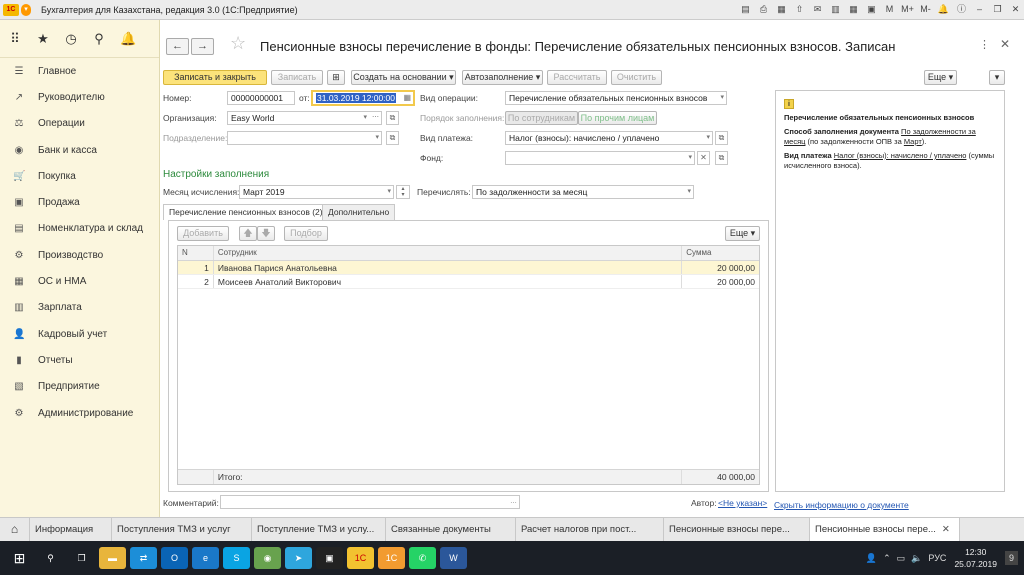  Describe the element at coordinates (79, 97) in the screenshot. I see `sidebar-item: ↗ Руководителю` at that location.